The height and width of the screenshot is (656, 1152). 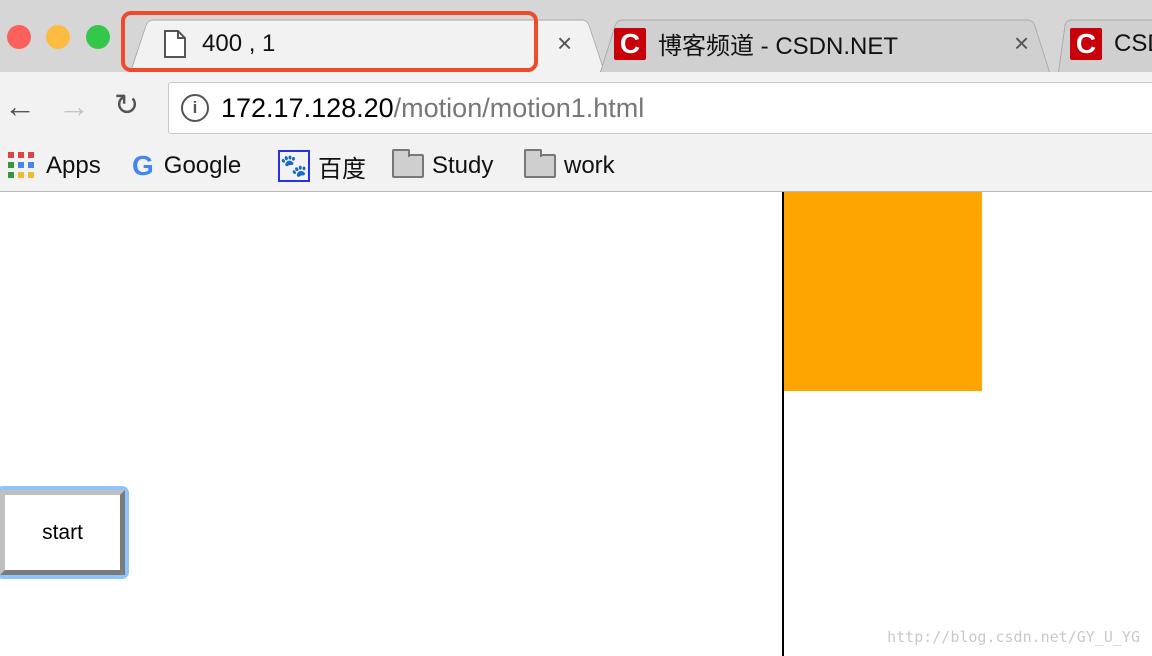 What do you see at coordinates (73, 165) in the screenshot?
I see `bookmark-label: Apps` at bounding box center [73, 165].